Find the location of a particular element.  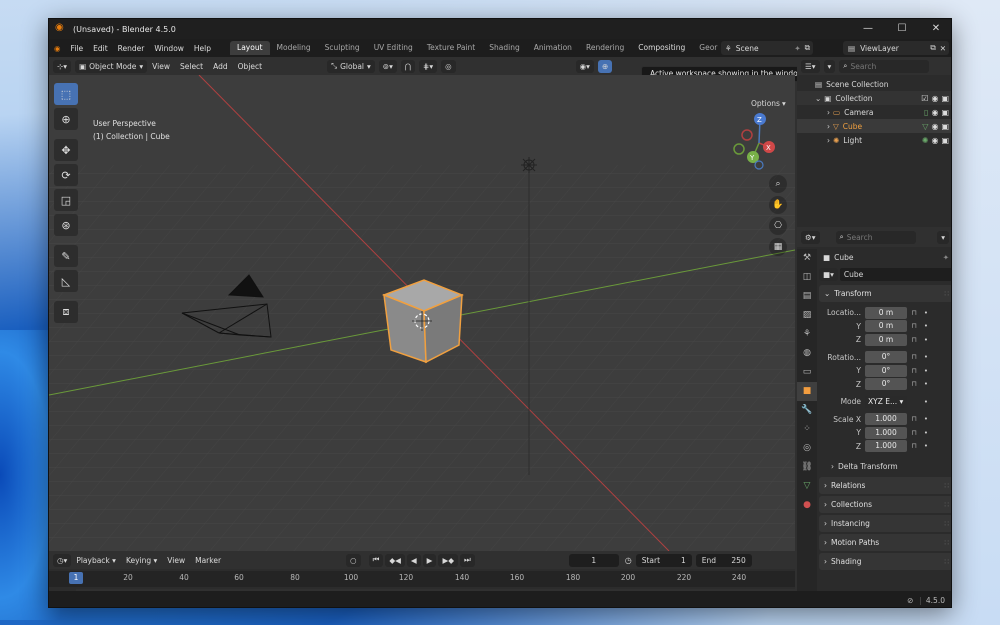

tab-tool: ⚒ is located at coordinates (807, 258).